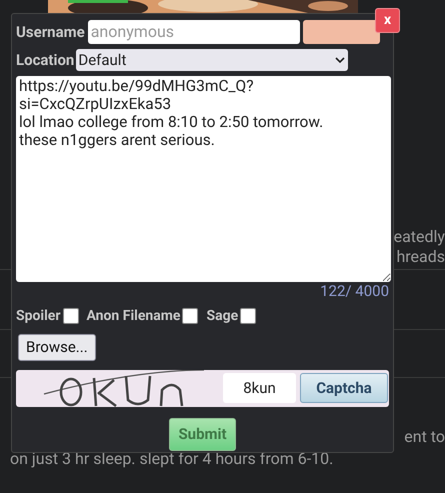 The image size is (445, 493). Describe the element at coordinates (45, 60) in the screenshot. I see `location-label: Location` at that location.